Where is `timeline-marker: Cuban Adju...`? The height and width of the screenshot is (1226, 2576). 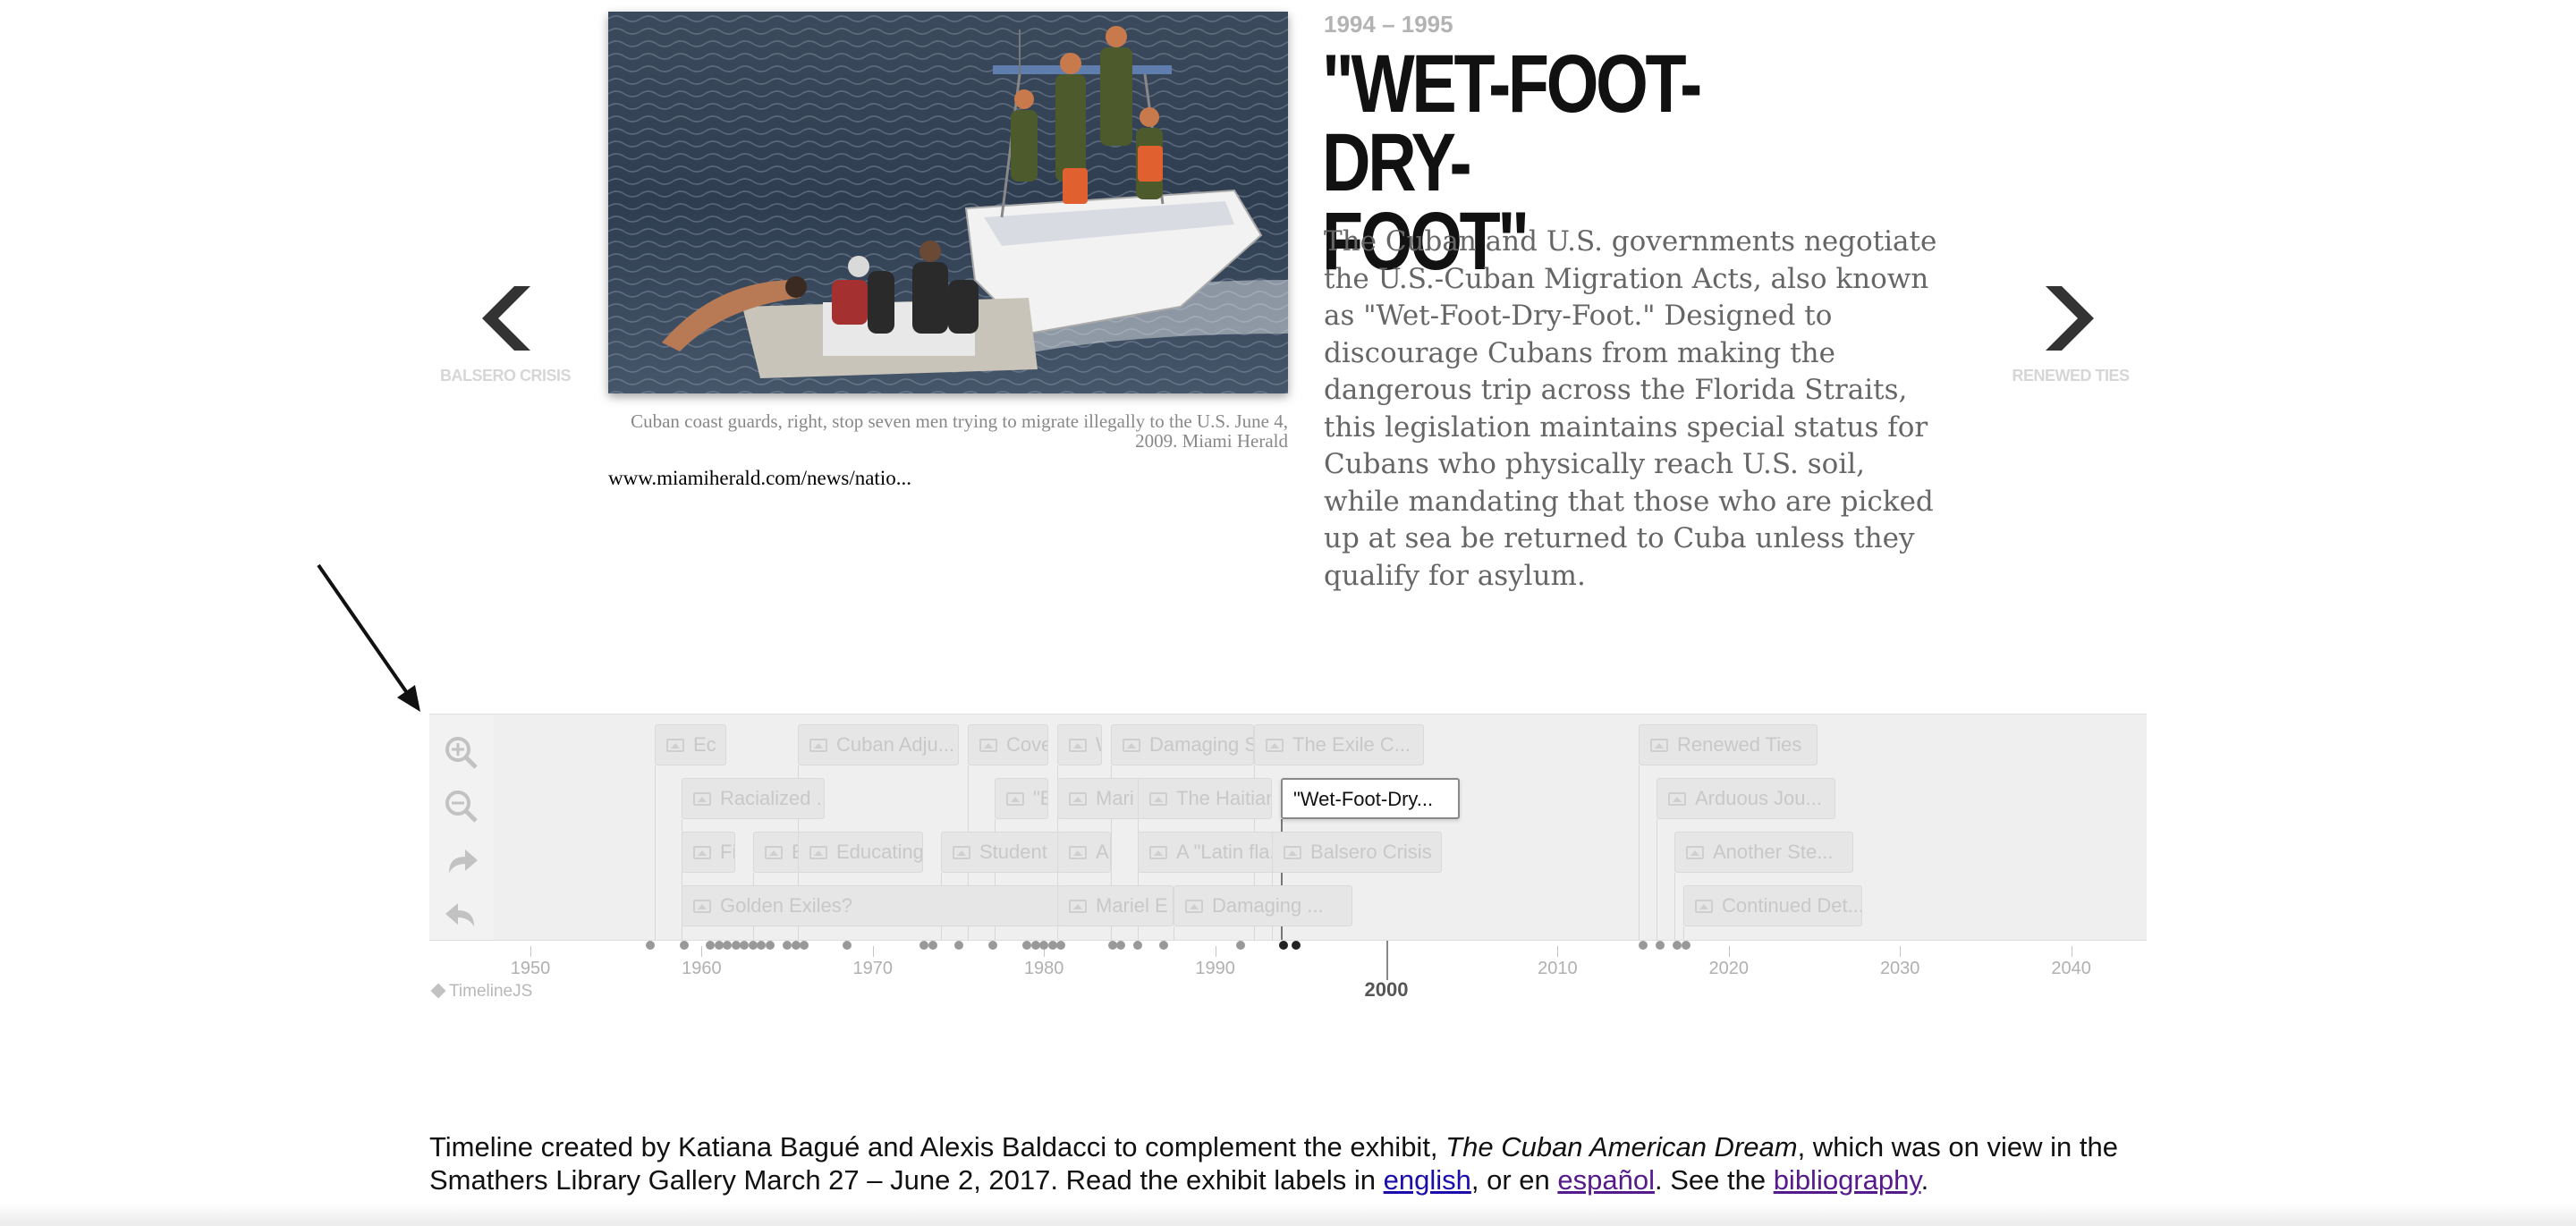
timeline-marker: Cuban Adju... is located at coordinates (878, 744).